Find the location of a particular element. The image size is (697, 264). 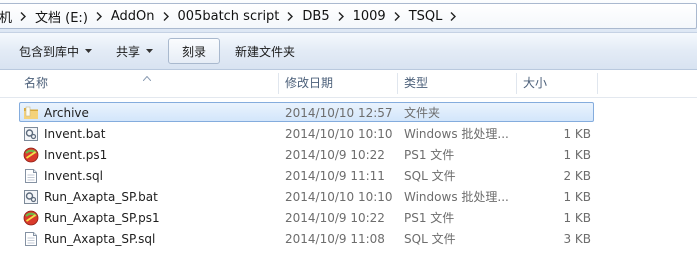

column-header-date: 修改日期 is located at coordinates (338, 83).